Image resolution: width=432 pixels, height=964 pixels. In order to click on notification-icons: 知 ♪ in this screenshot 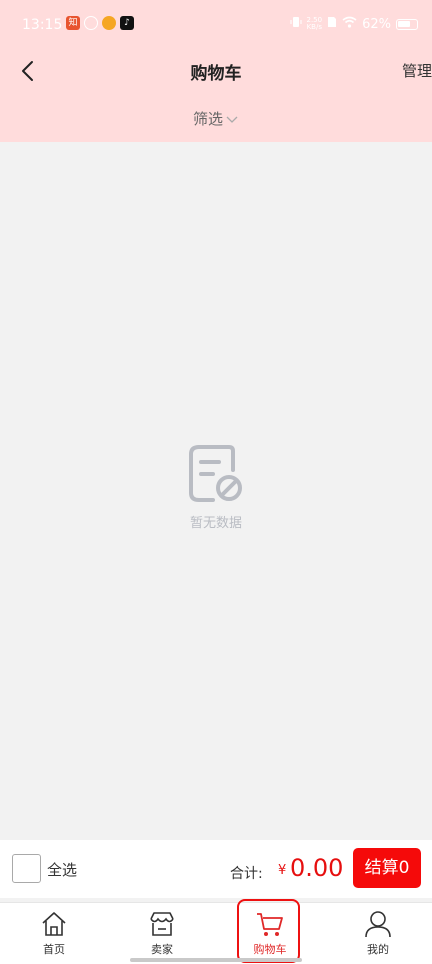, I will do `click(100, 23)`.